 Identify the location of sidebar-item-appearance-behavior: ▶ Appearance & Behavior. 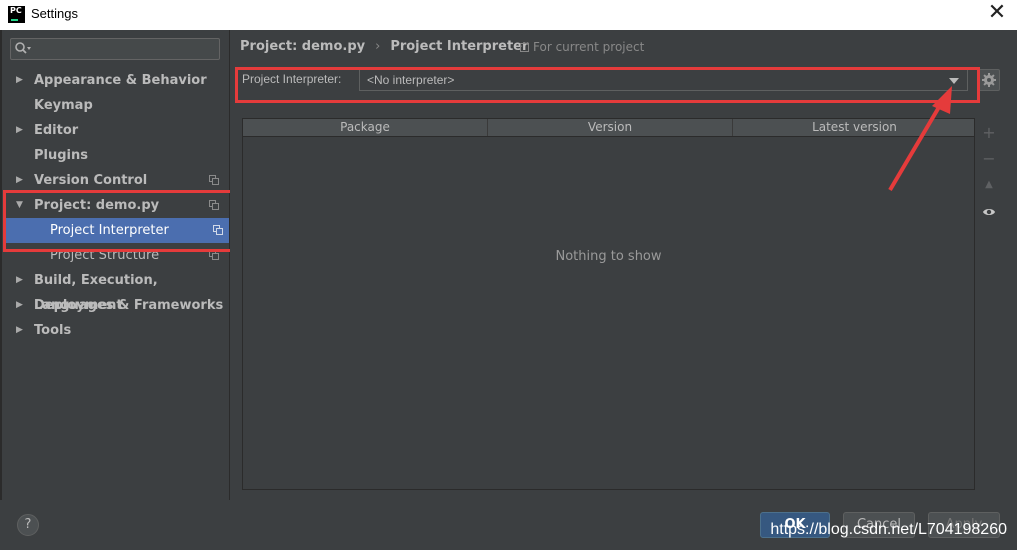
(115, 80).